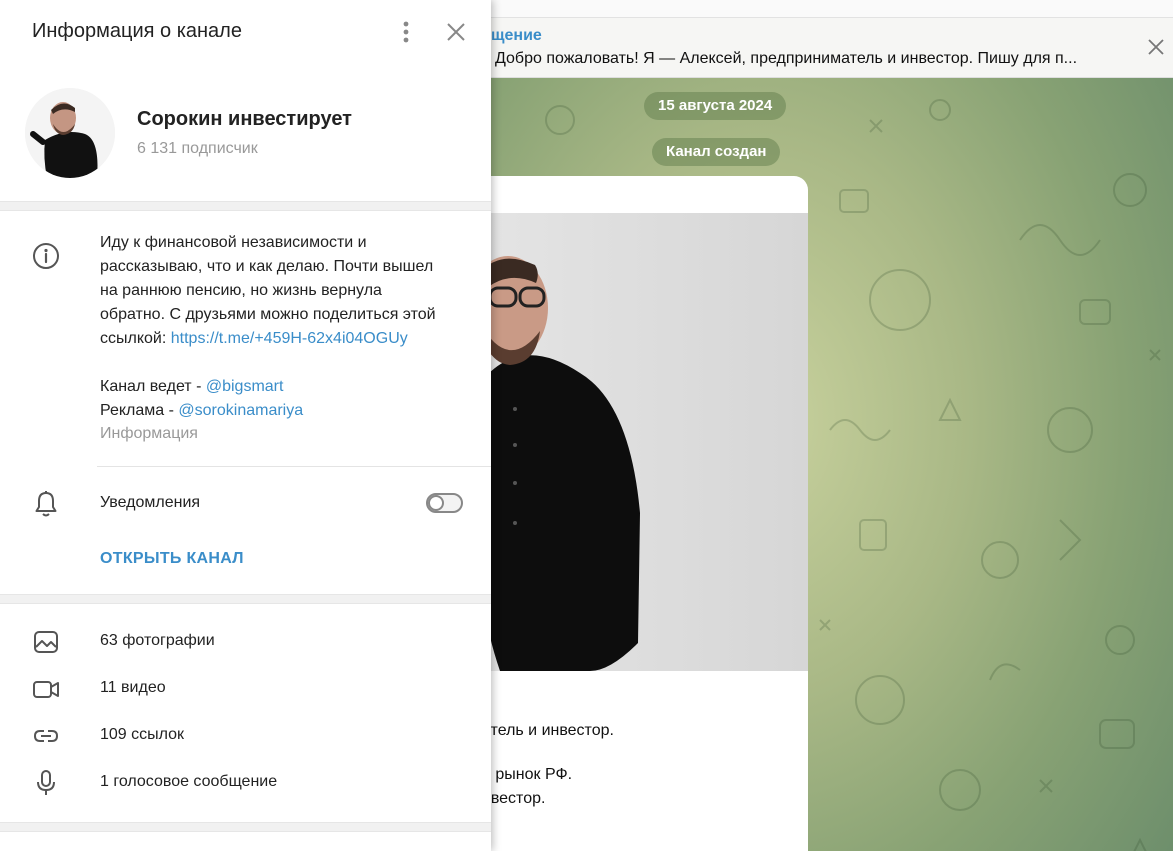 This screenshot has width=1173, height=851. Describe the element at coordinates (139, 410) in the screenshot. I see `ads-prefix: Реклама -` at that location.